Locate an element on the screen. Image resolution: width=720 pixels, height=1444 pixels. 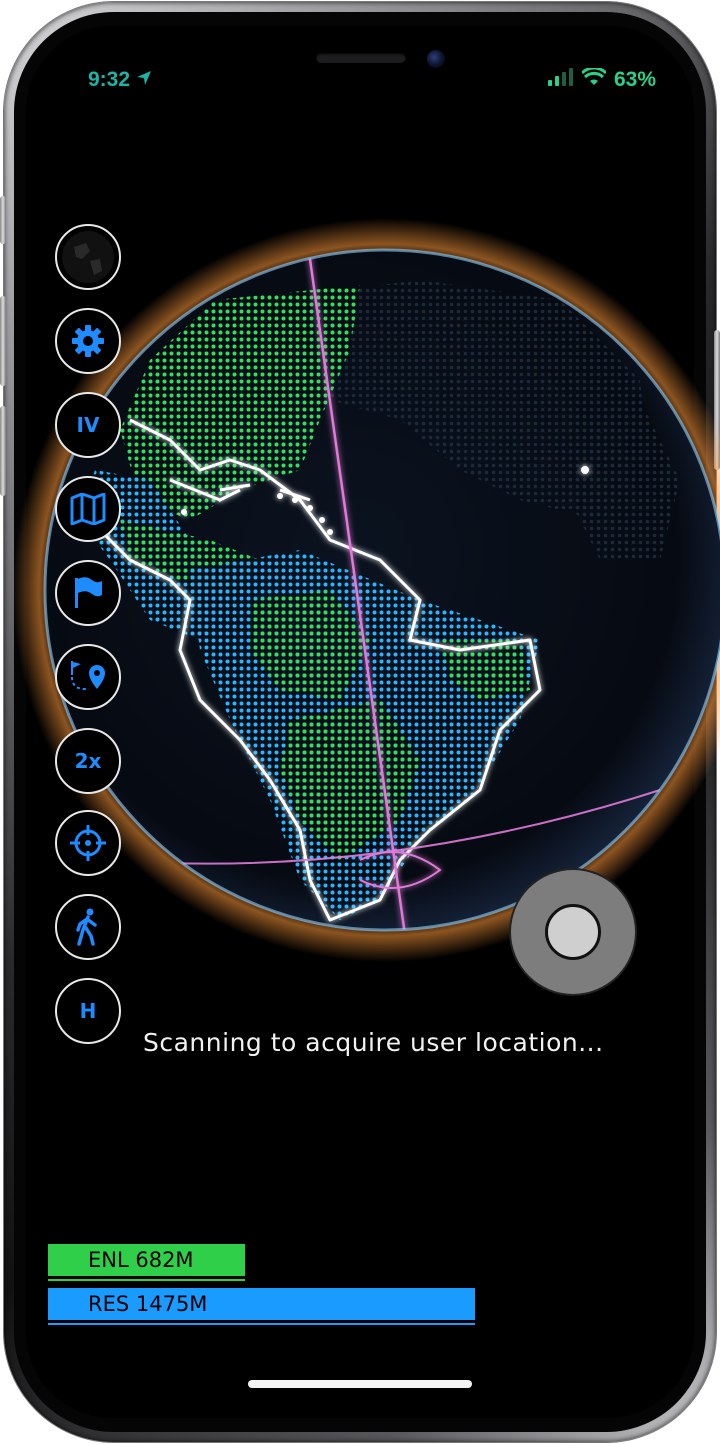
volume-up-button is located at coordinates (3, 341).